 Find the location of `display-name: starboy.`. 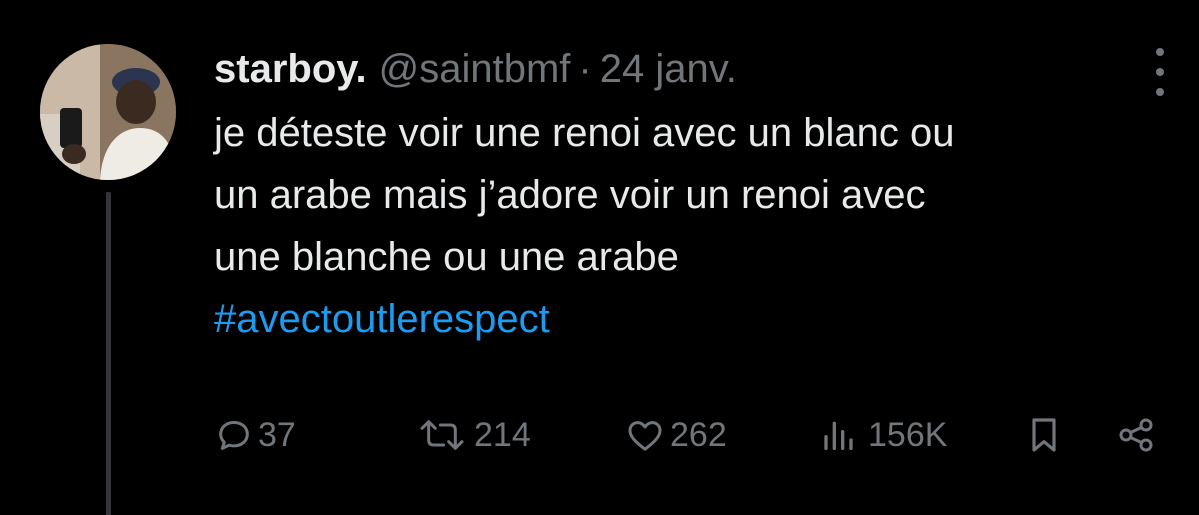

display-name: starboy. is located at coordinates (290, 69).